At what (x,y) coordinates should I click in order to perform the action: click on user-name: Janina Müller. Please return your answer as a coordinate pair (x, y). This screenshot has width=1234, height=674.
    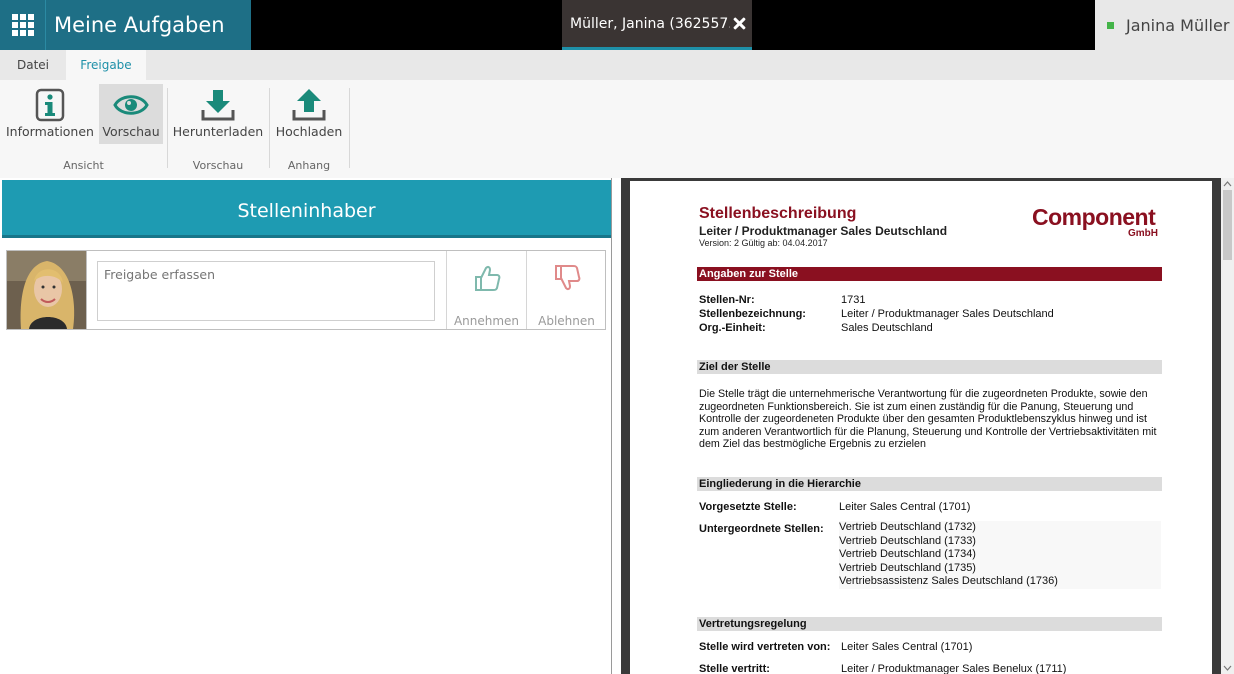
    Looking at the image, I should click on (1177, 25).